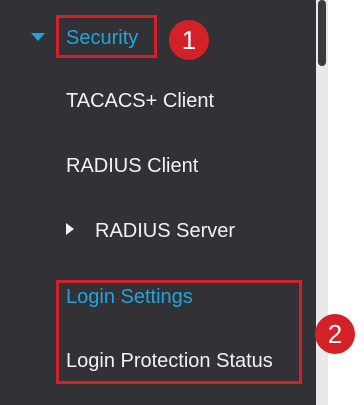 The width and height of the screenshot is (364, 405). What do you see at coordinates (140, 101) in the screenshot?
I see `sidebar-item-tacacs-client: TACACS+ Client` at bounding box center [140, 101].